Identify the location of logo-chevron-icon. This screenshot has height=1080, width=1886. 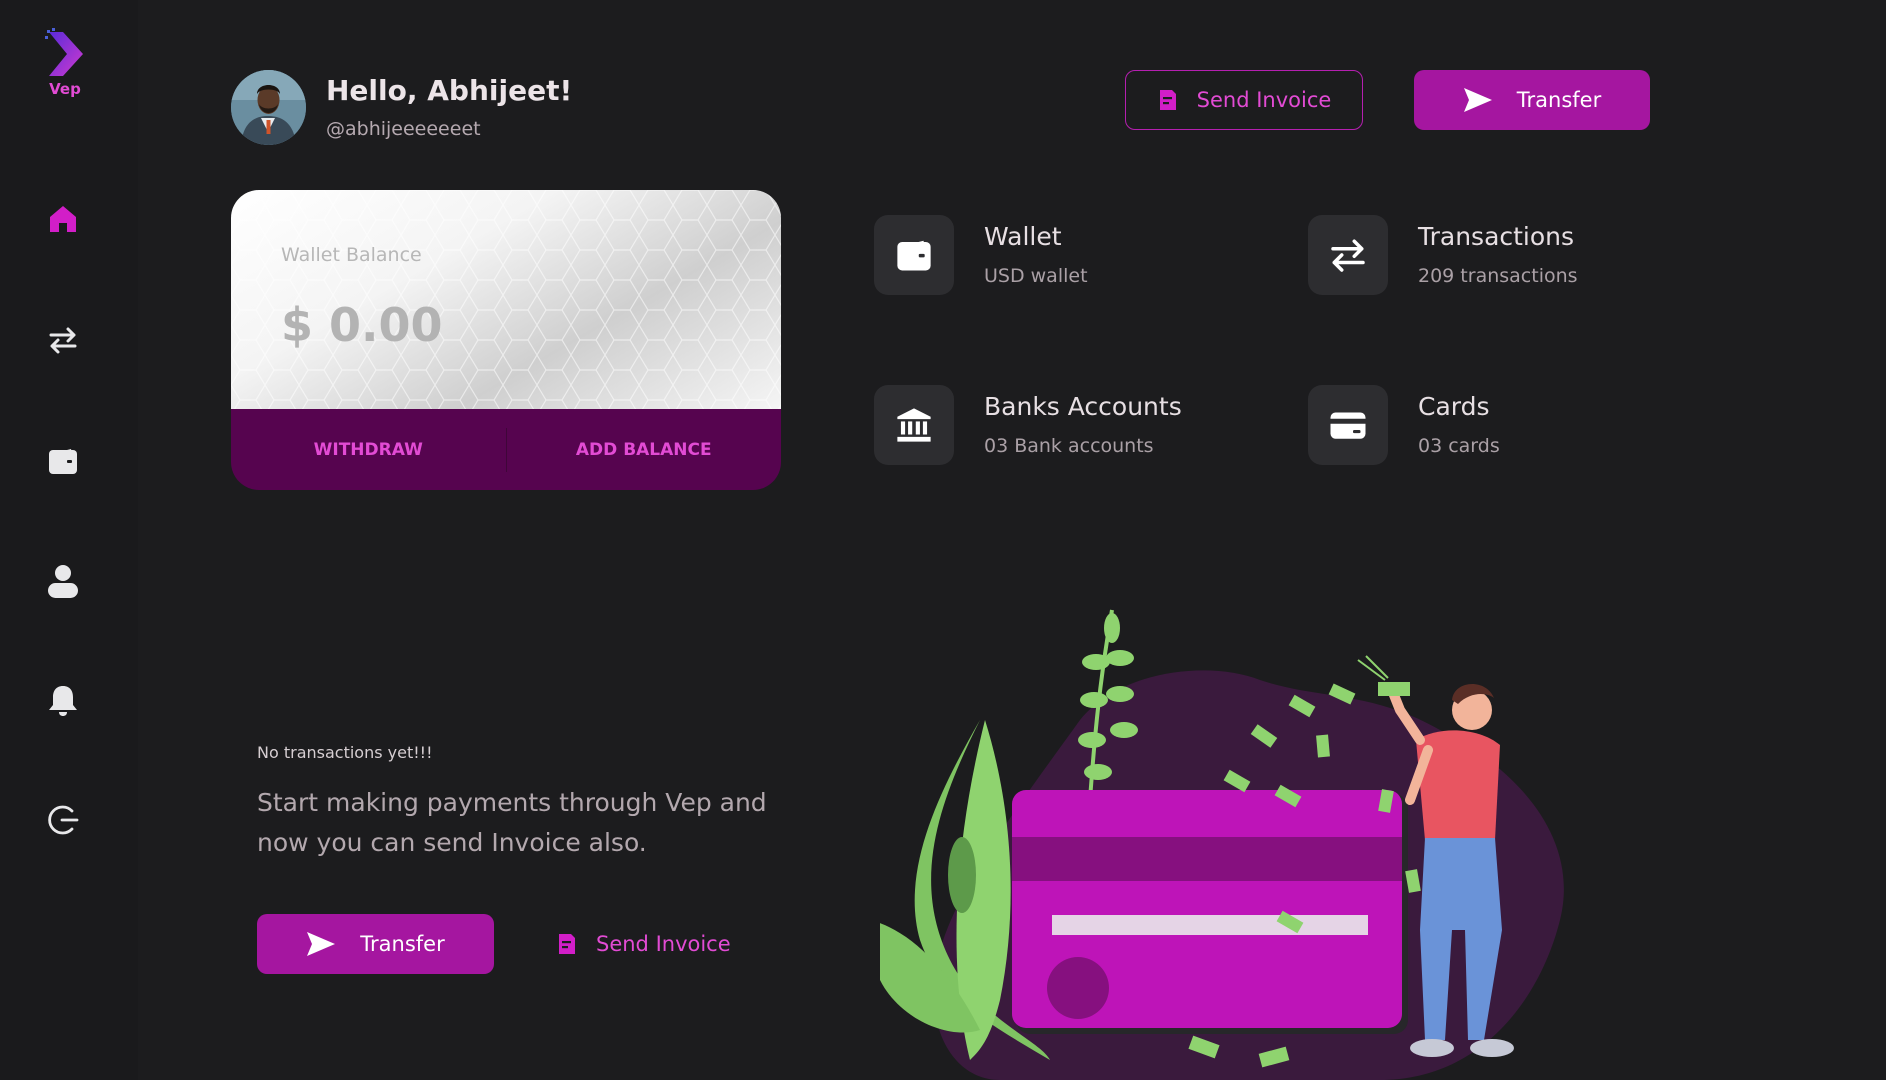
(64, 52).